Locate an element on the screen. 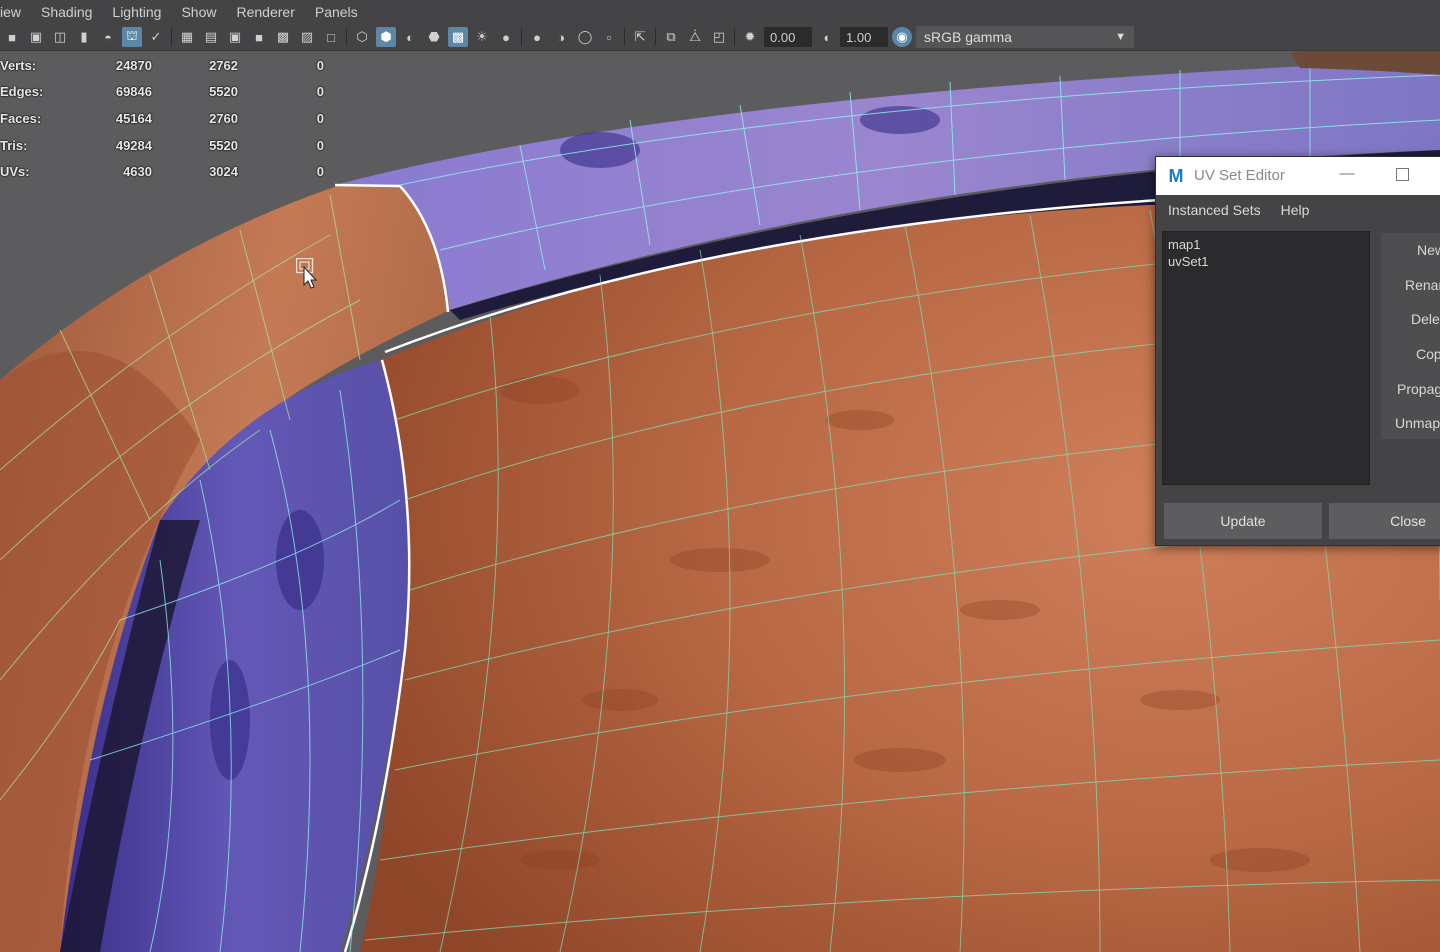  safe-title-icon: □ is located at coordinates (331, 37).